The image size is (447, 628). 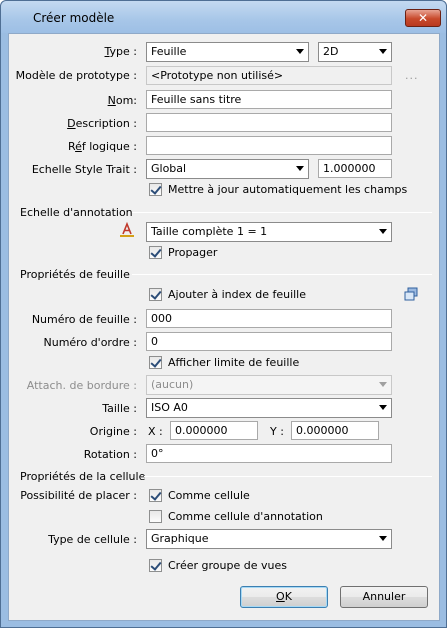 I want to click on annotation-scale-icon, so click(x=127, y=229).